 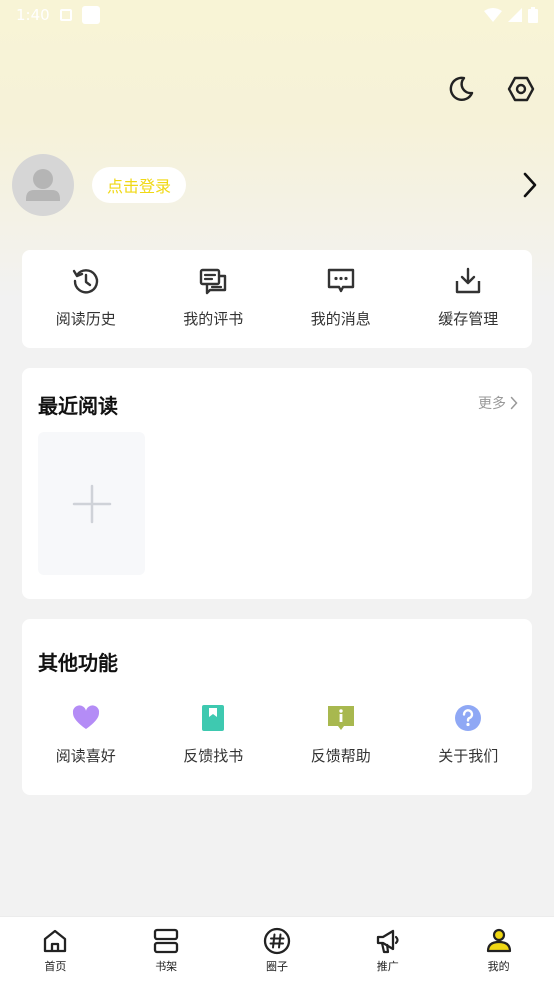 I want to click on tab-bookshelf: 书架, so click(x=166, y=950).